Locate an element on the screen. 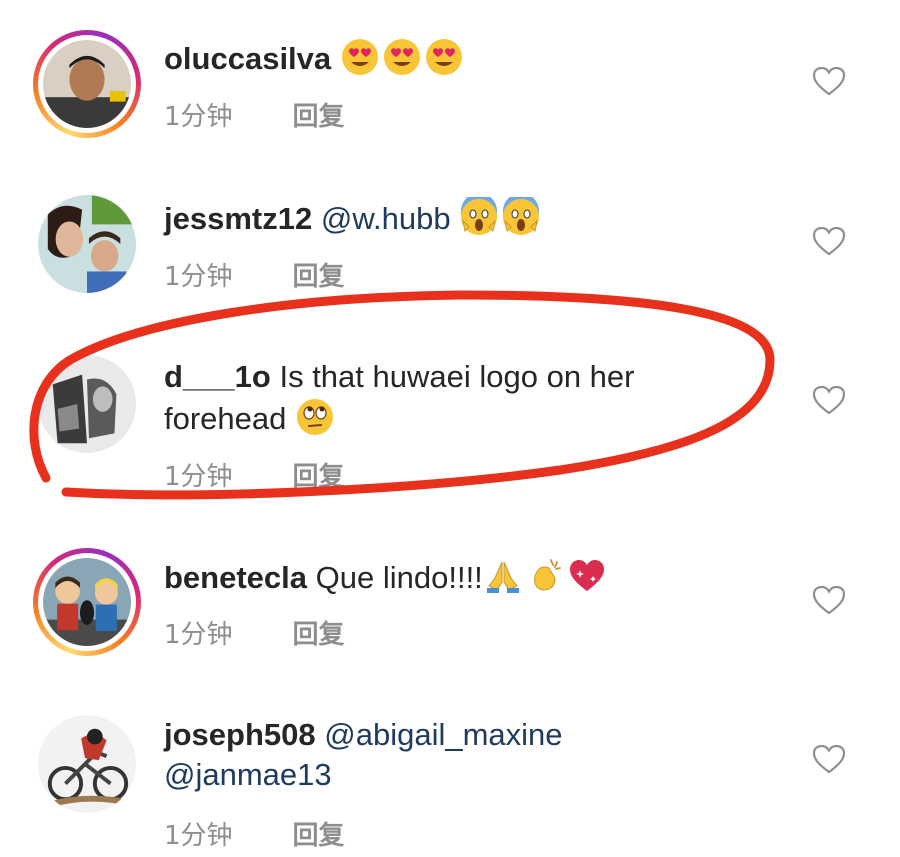  comment-mention: @w.hubb is located at coordinates (386, 218).